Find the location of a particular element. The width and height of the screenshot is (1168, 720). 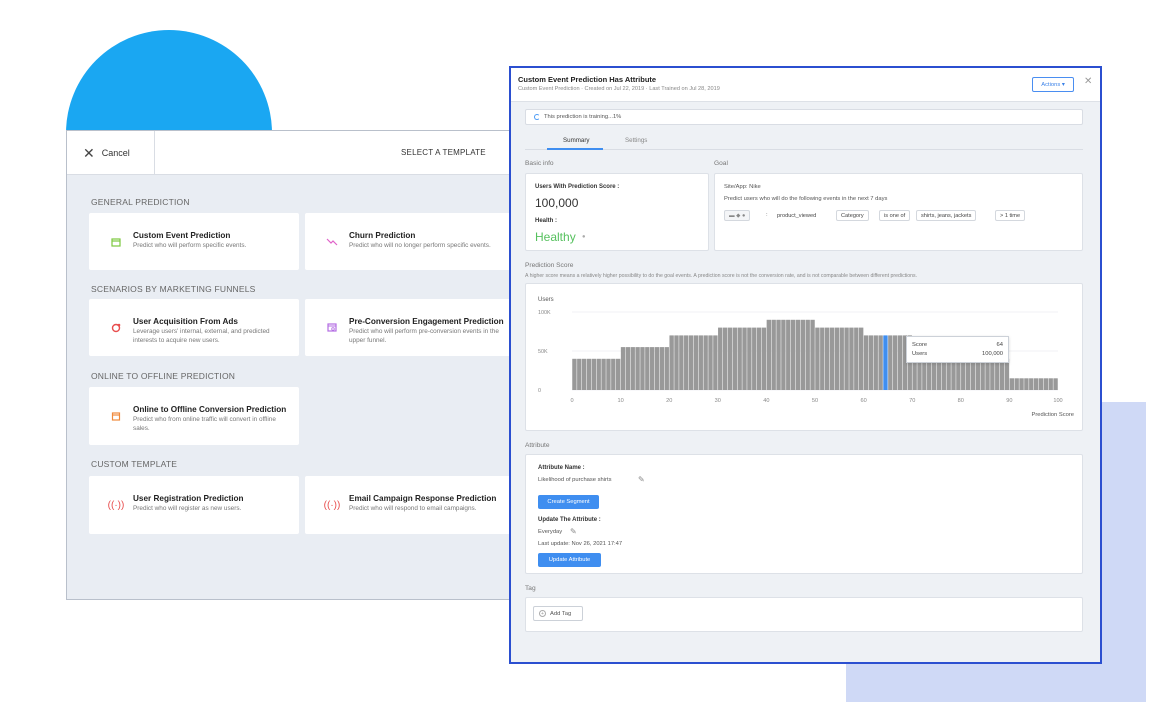

goal-attribute-chip: Category is located at coordinates (852, 215).